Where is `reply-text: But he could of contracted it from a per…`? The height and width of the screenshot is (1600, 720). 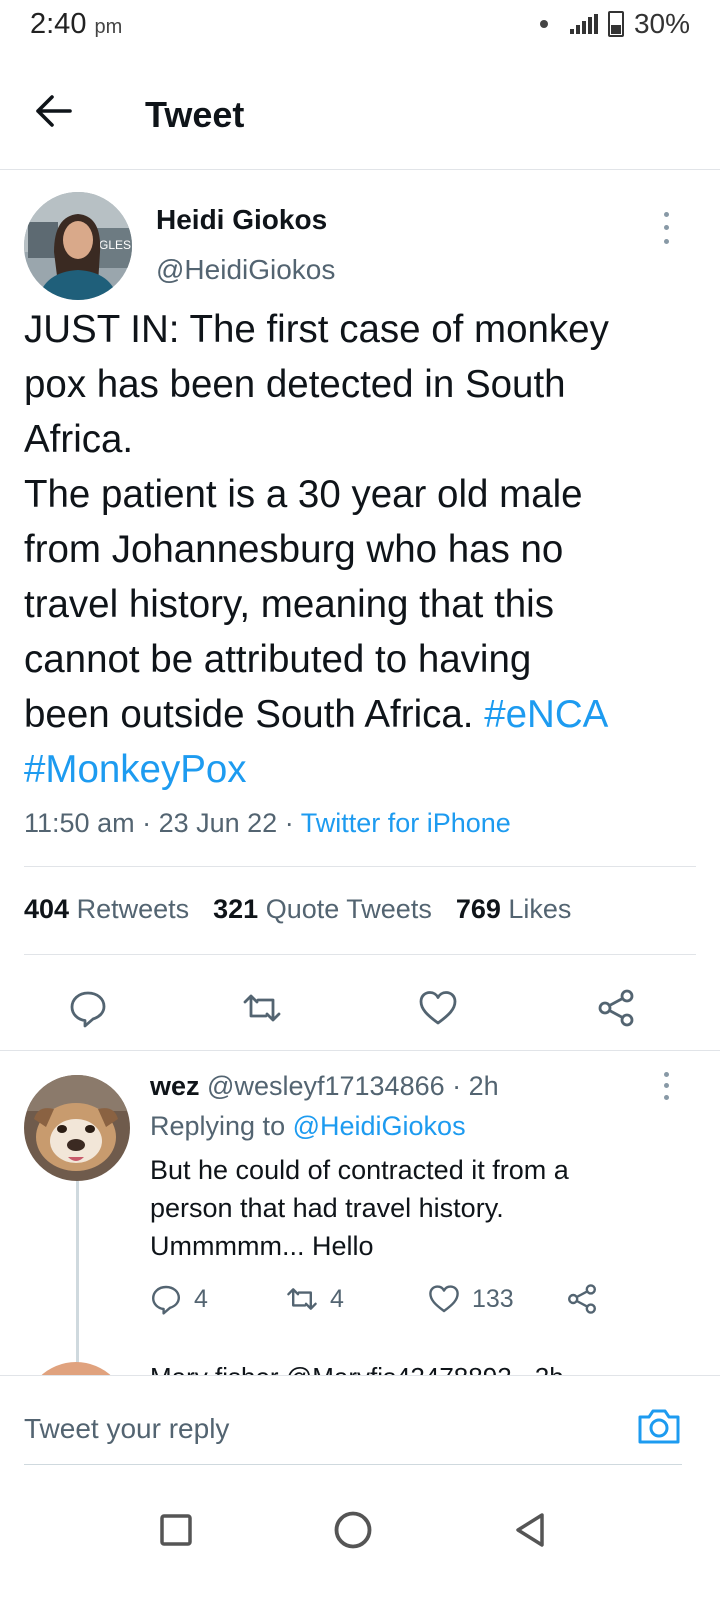
reply-text: But he could of contracted it from a per… is located at coordinates (420, 1208).